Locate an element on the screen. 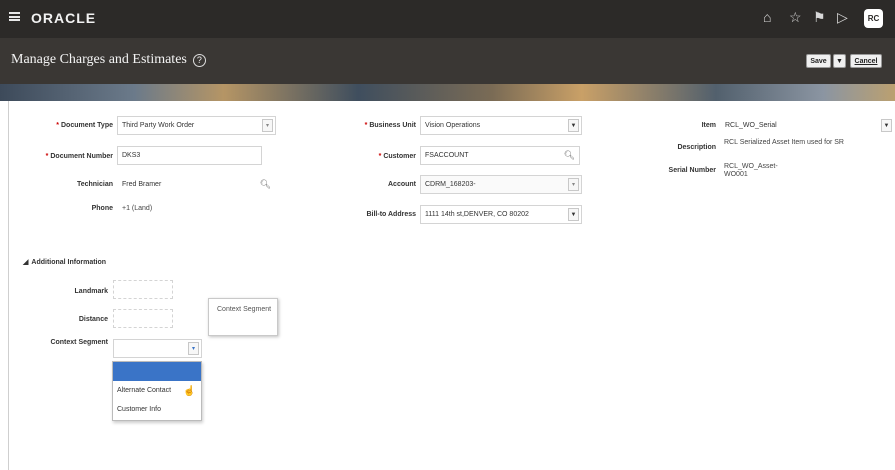 This screenshot has height=470, width=895. description-label: Description is located at coordinates (696, 147).